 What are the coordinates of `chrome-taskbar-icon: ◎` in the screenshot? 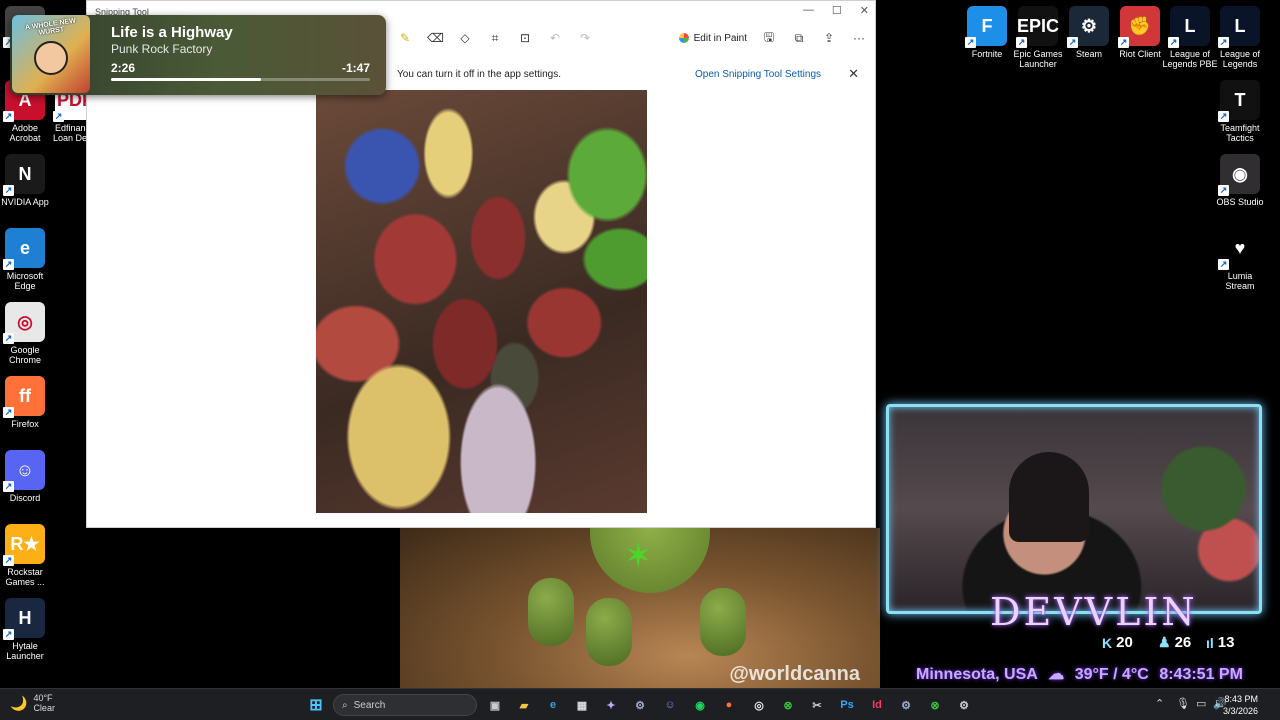 It's located at (759, 705).